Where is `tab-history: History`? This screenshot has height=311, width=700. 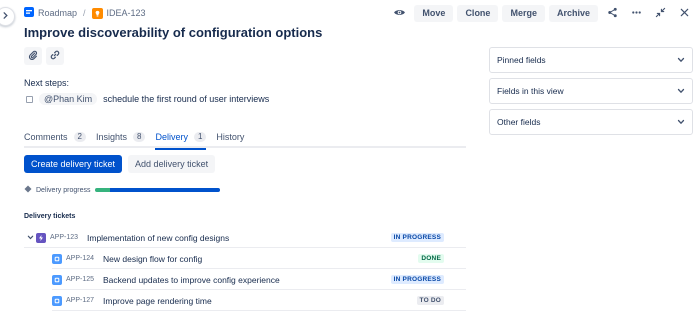
tab-history: History is located at coordinates (230, 139).